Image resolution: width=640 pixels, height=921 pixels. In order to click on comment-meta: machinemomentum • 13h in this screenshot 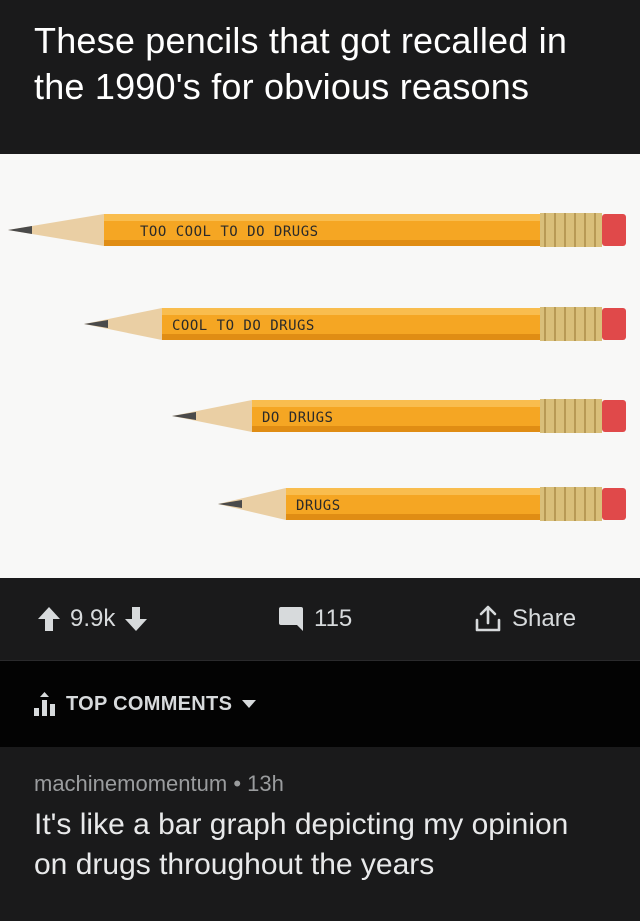, I will do `click(320, 784)`.